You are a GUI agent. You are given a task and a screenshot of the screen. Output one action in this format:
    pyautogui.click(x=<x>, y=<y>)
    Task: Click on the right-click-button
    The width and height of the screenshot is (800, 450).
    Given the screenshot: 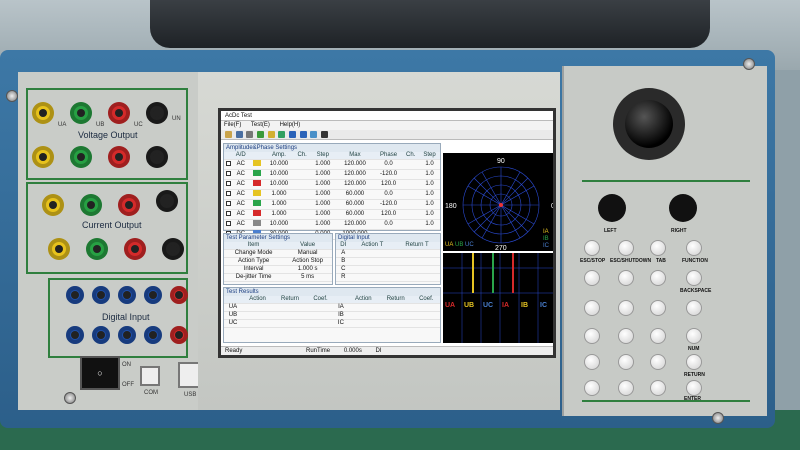 What is the action you would take?
    pyautogui.click(x=683, y=208)
    